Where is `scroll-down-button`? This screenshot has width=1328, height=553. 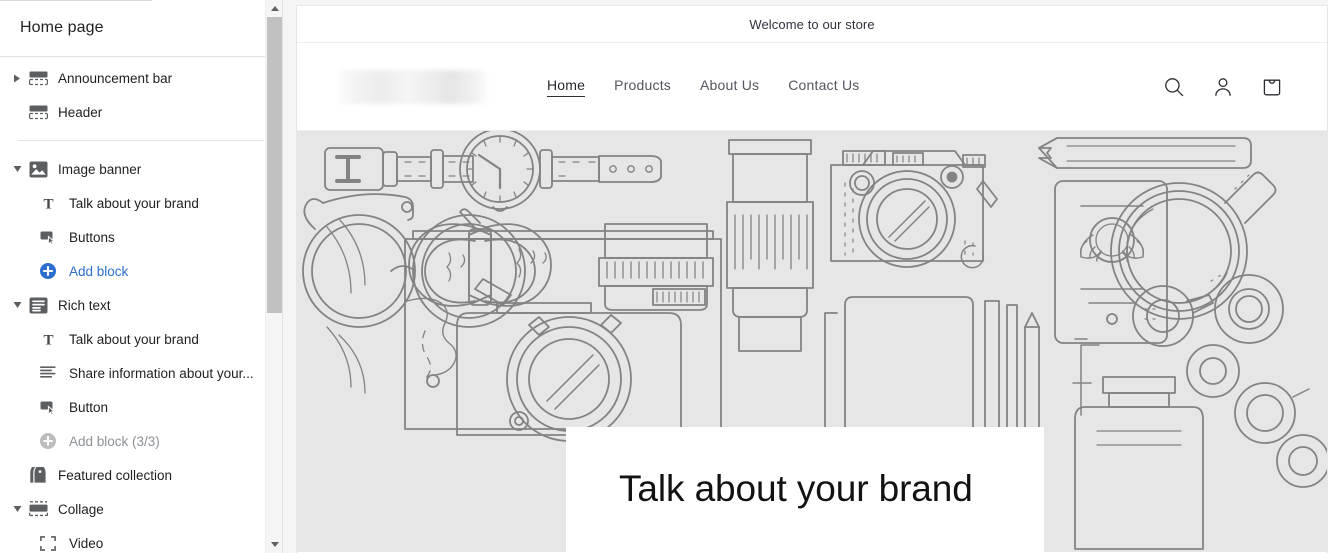
scroll-down-button is located at coordinates (274, 544).